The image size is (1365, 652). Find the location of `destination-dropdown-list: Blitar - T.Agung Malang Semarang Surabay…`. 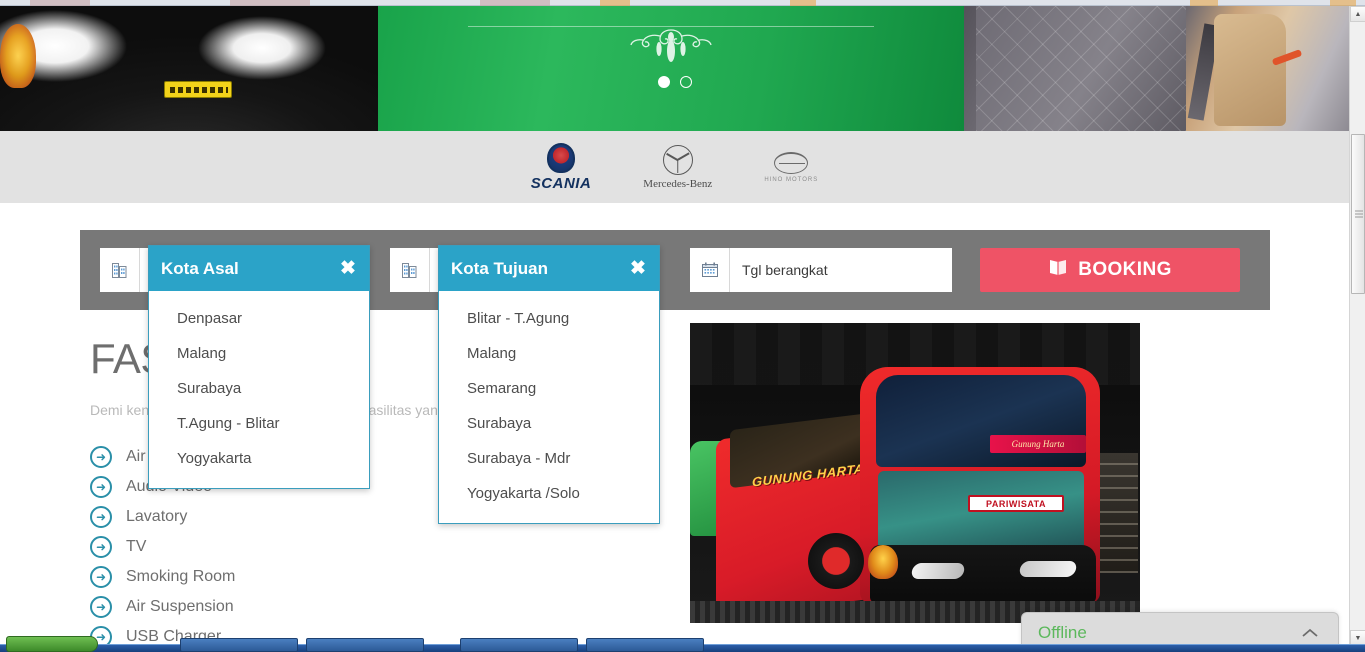

destination-dropdown-list: Blitar - T.Agung Malang Semarang Surabay… is located at coordinates (549, 407).